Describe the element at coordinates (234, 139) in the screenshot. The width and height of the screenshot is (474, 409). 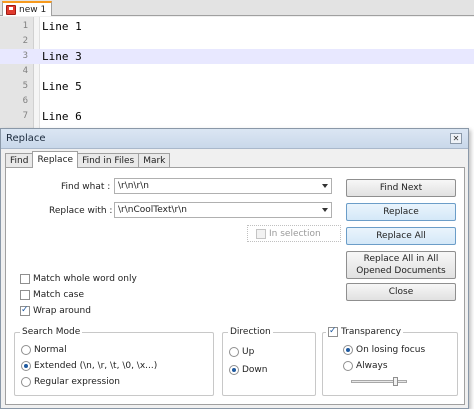
I see `dialog-titlebar: Replace ✕` at that location.